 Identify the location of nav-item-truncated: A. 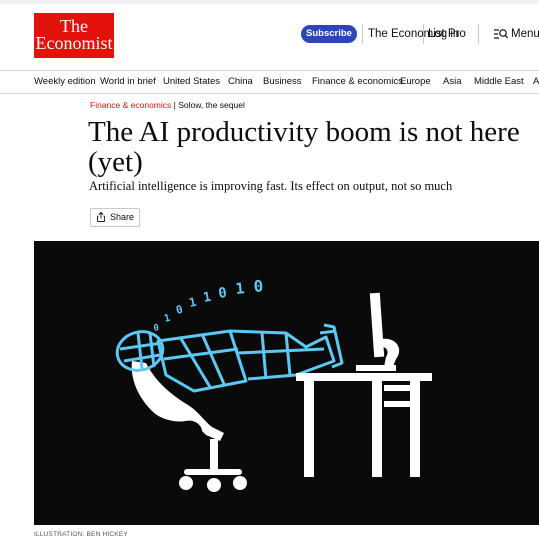
(536, 81).